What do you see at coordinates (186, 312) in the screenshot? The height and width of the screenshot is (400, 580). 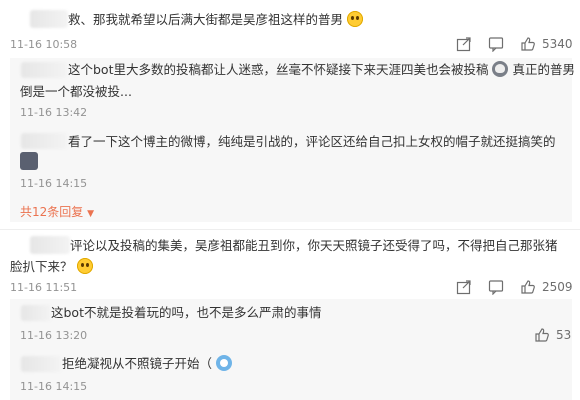 I see `reply-text: 这bot不就是投着玩的吗，也不是多么严肃的事情` at bounding box center [186, 312].